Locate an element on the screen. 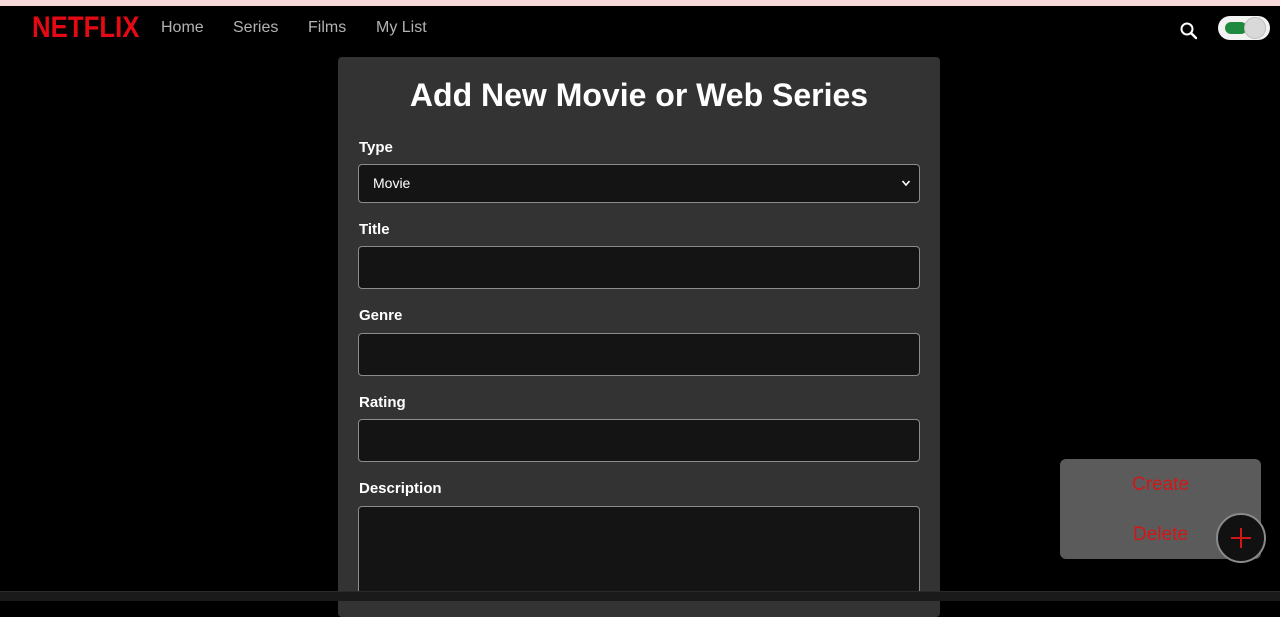  nav-link-films: Films is located at coordinates (327, 28).